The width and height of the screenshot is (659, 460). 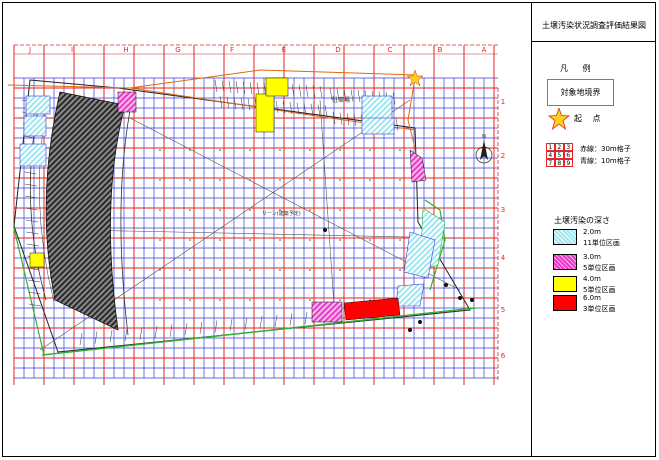 I want to click on boundary-line-left, so click(x=29, y=291).